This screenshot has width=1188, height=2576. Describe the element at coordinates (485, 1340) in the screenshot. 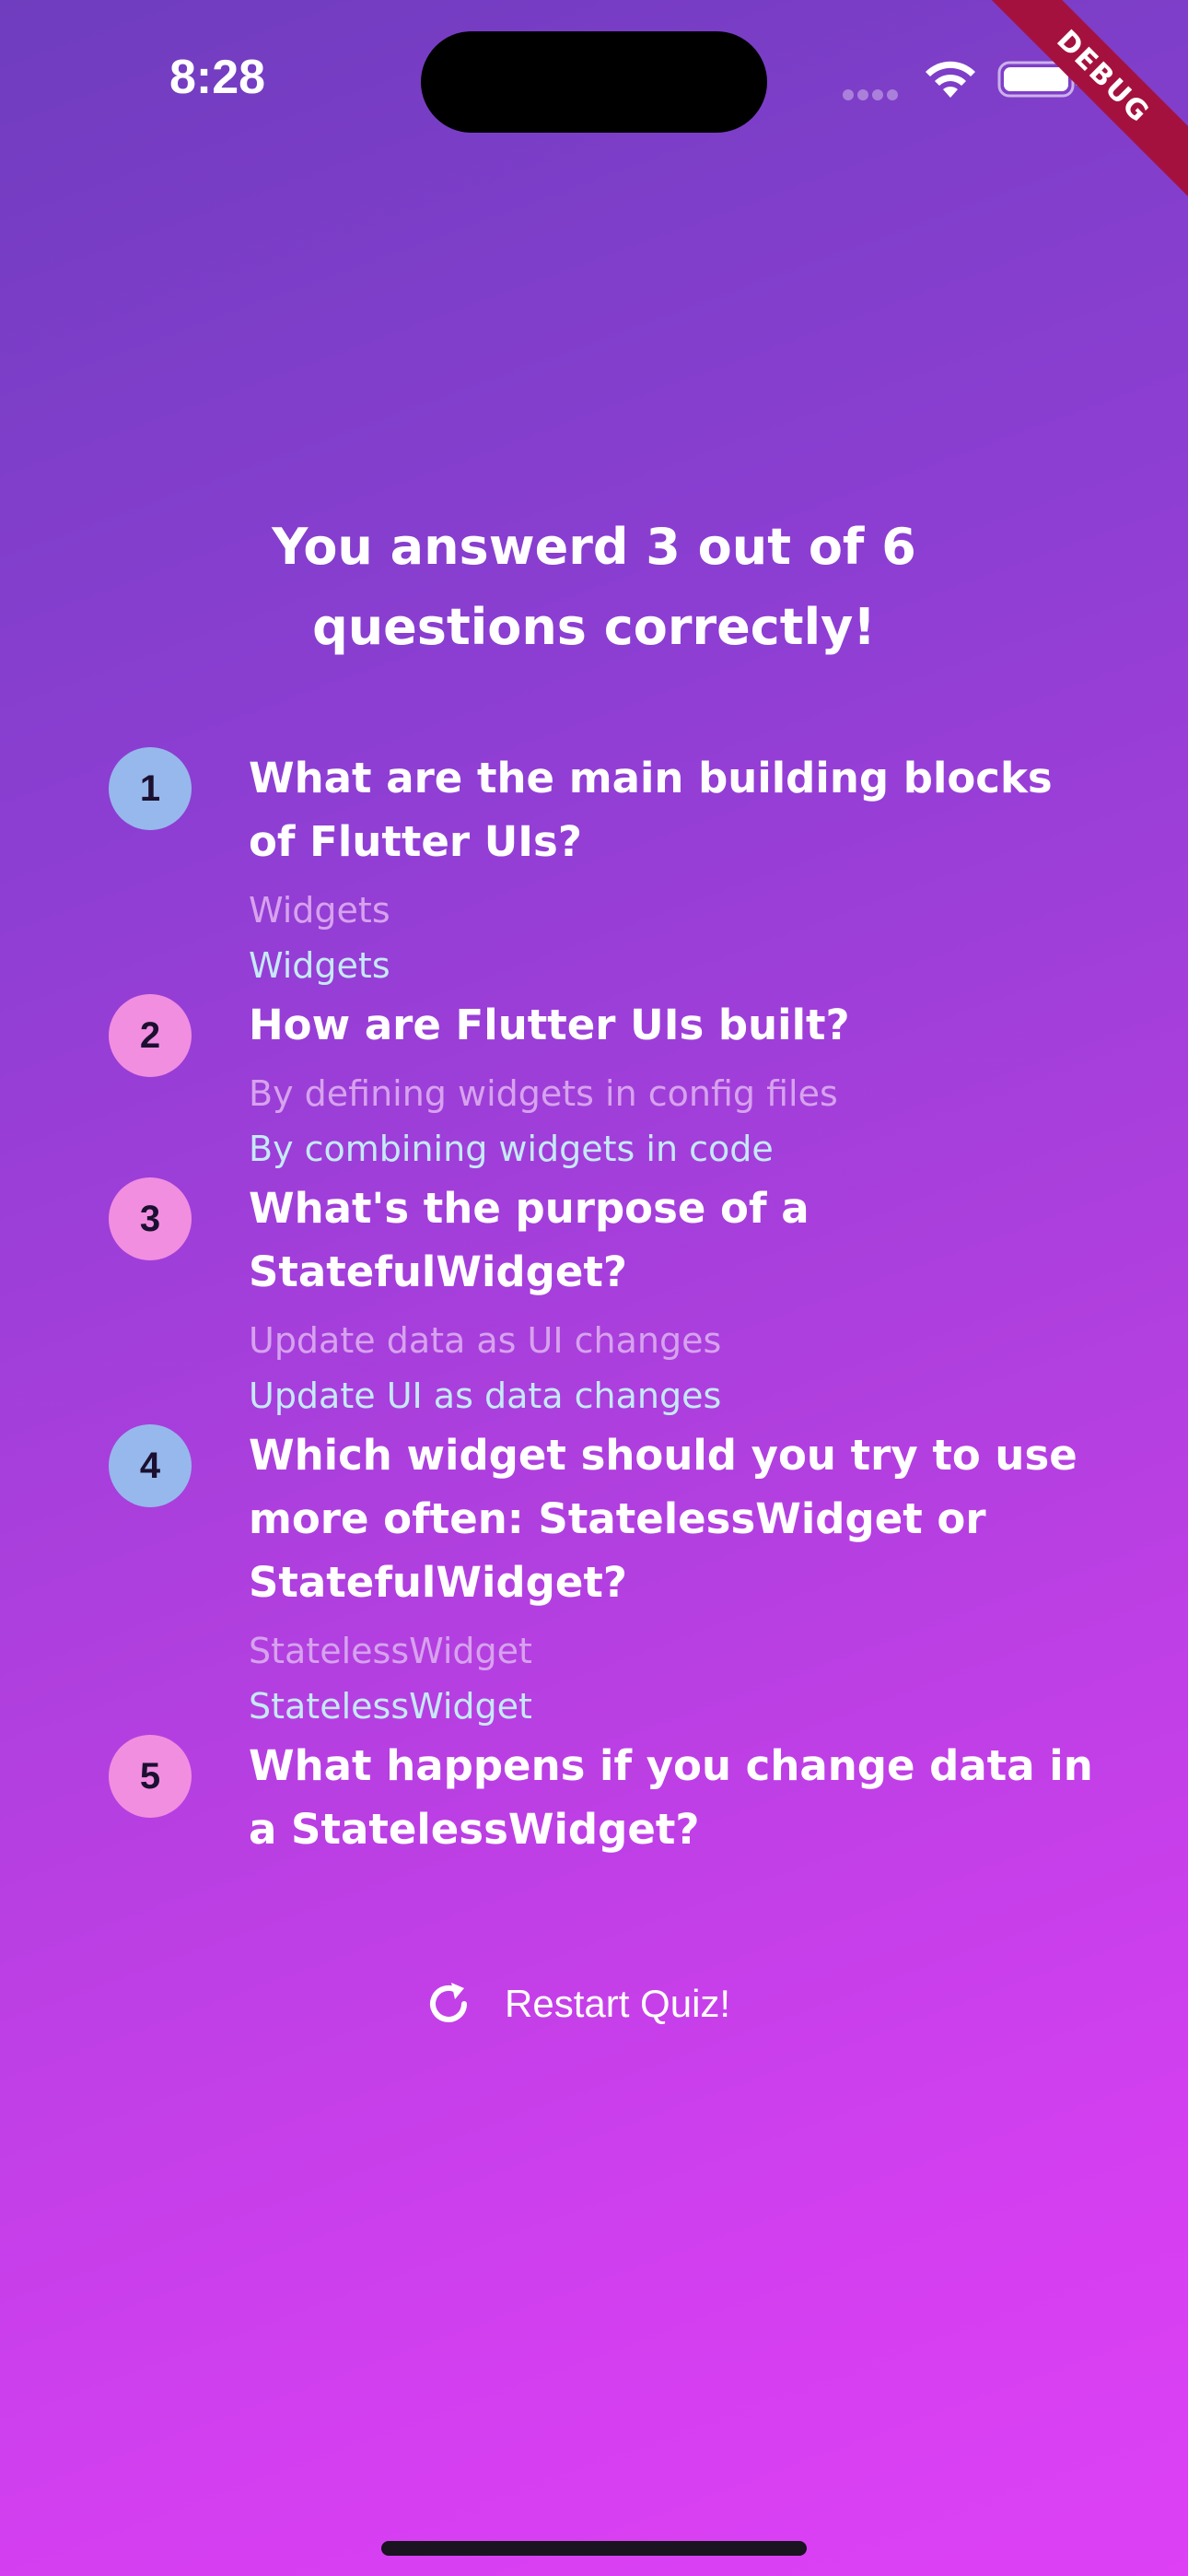

I see `user-answer: Update data as UI changes` at that location.